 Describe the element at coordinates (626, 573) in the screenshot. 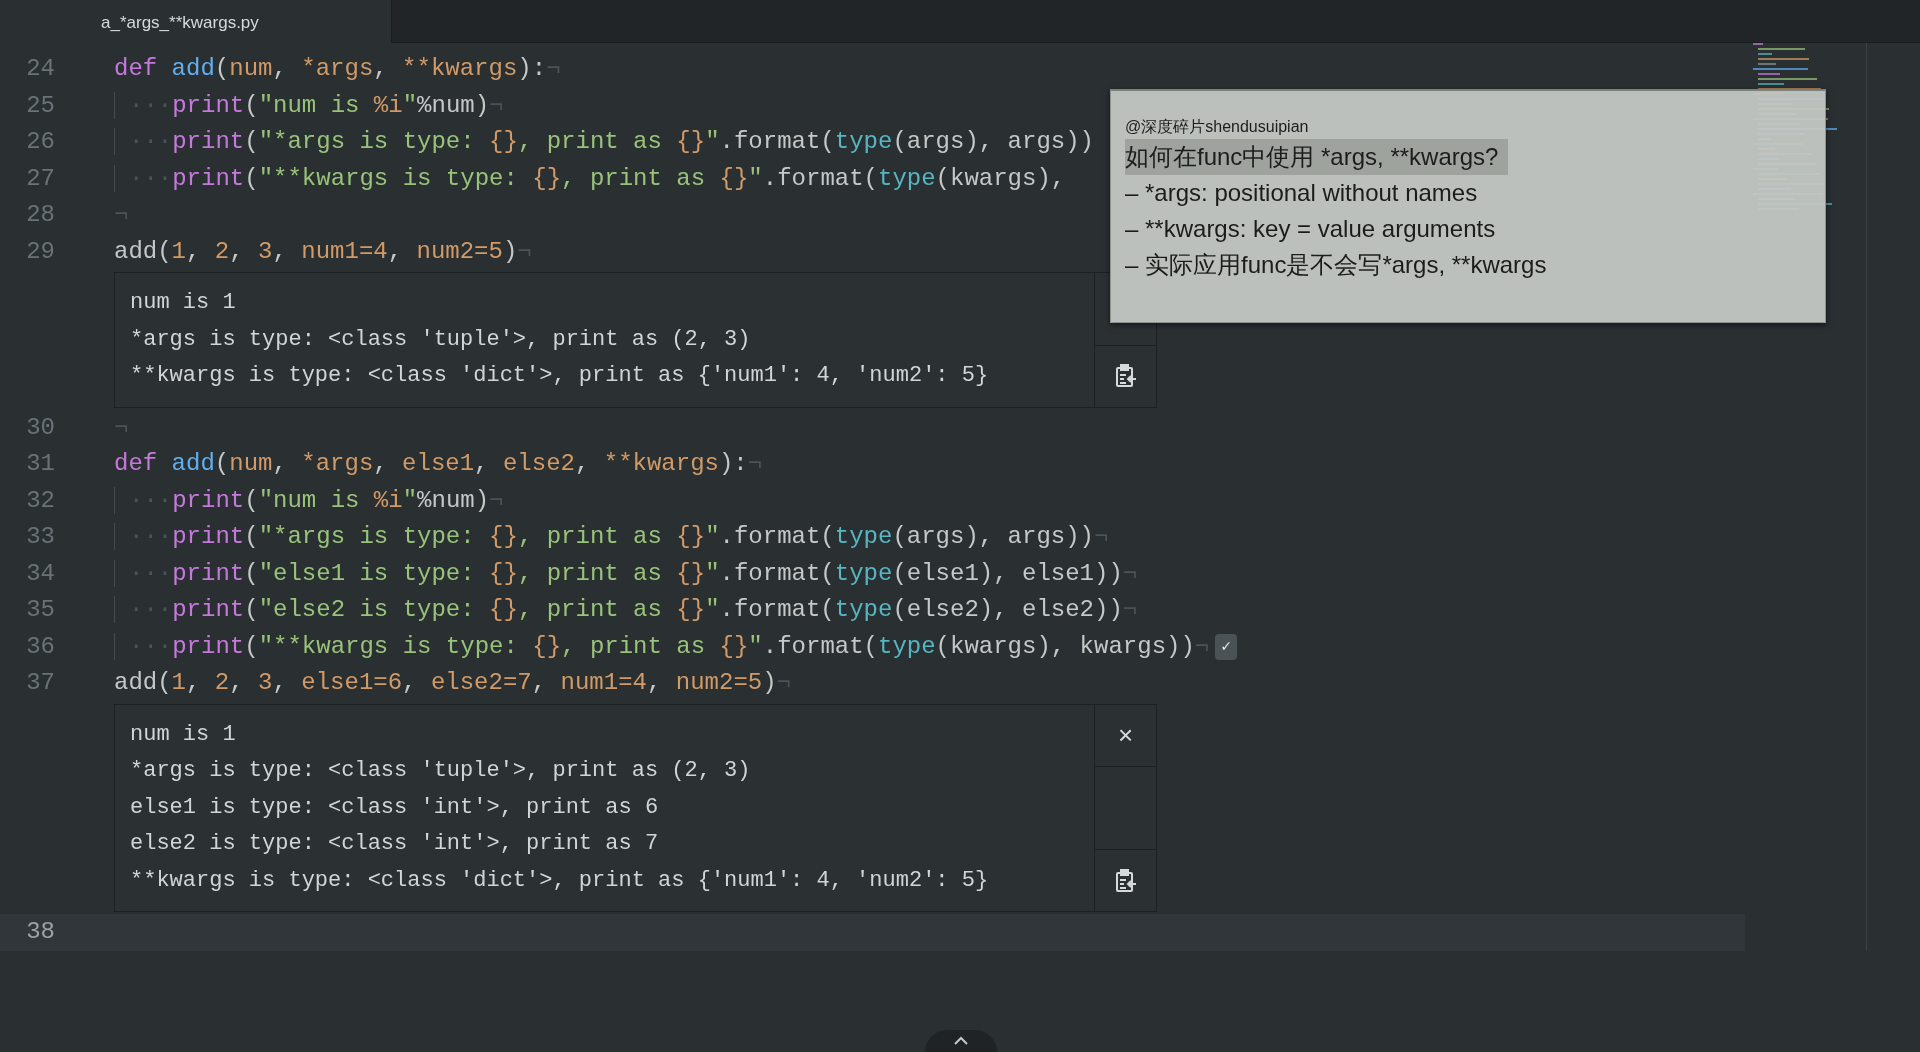

I see `code-line: ···print("else1 is type: {}, print as {}".format(type(else1), else1))¬` at that location.